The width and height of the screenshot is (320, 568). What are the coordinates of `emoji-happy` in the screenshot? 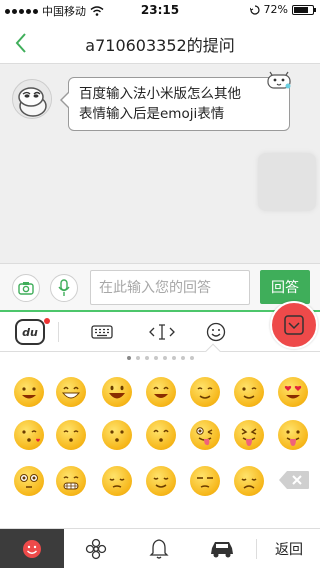 It's located at (161, 392).